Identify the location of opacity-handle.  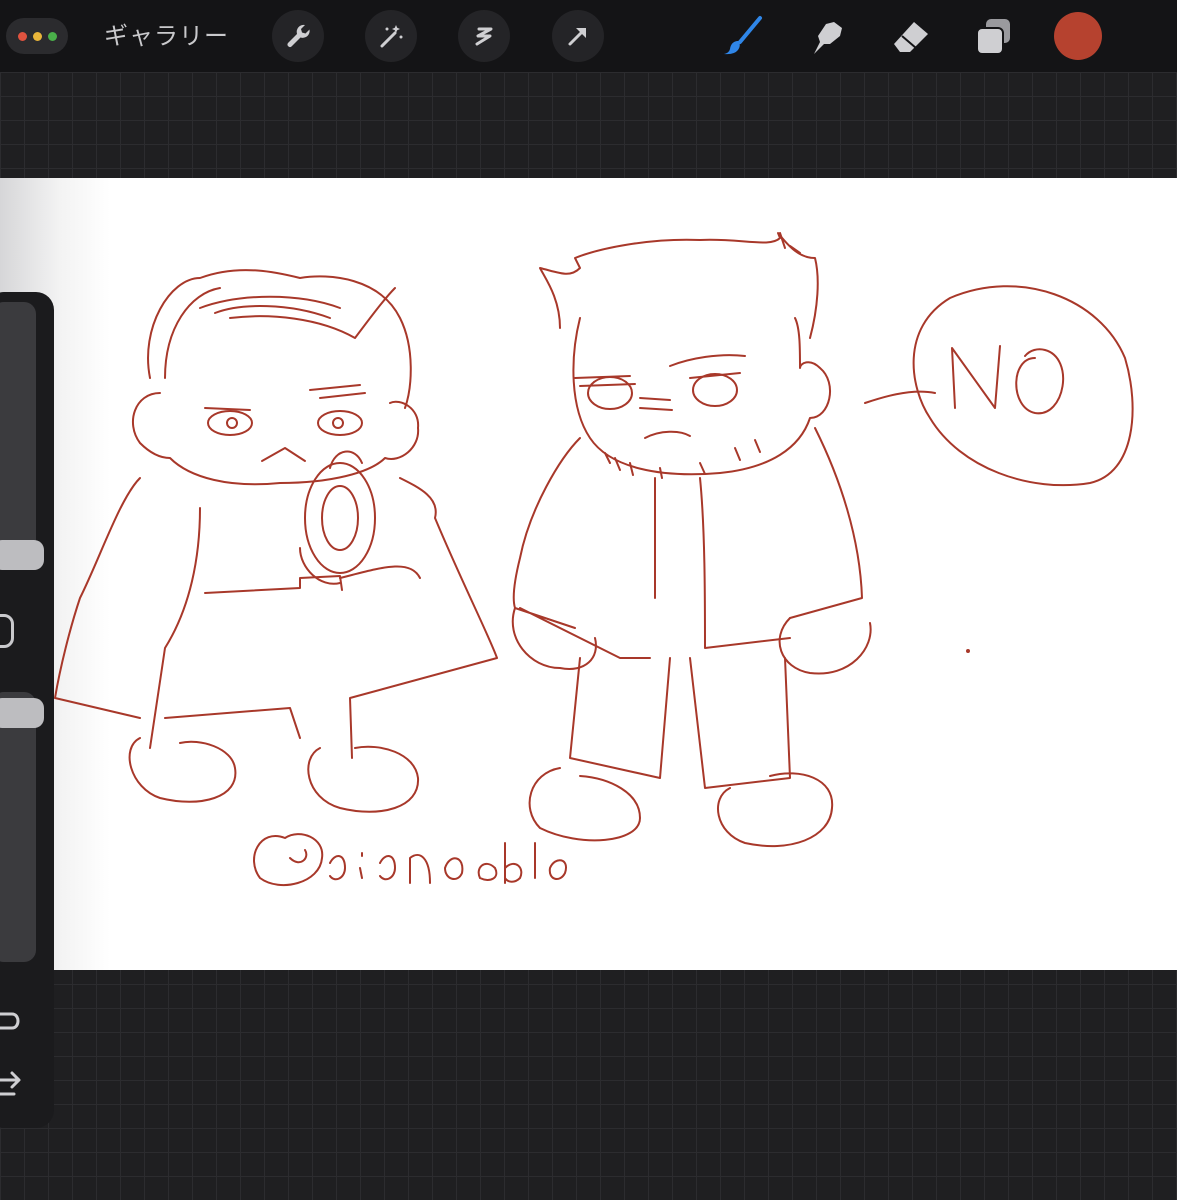
(22, 713).